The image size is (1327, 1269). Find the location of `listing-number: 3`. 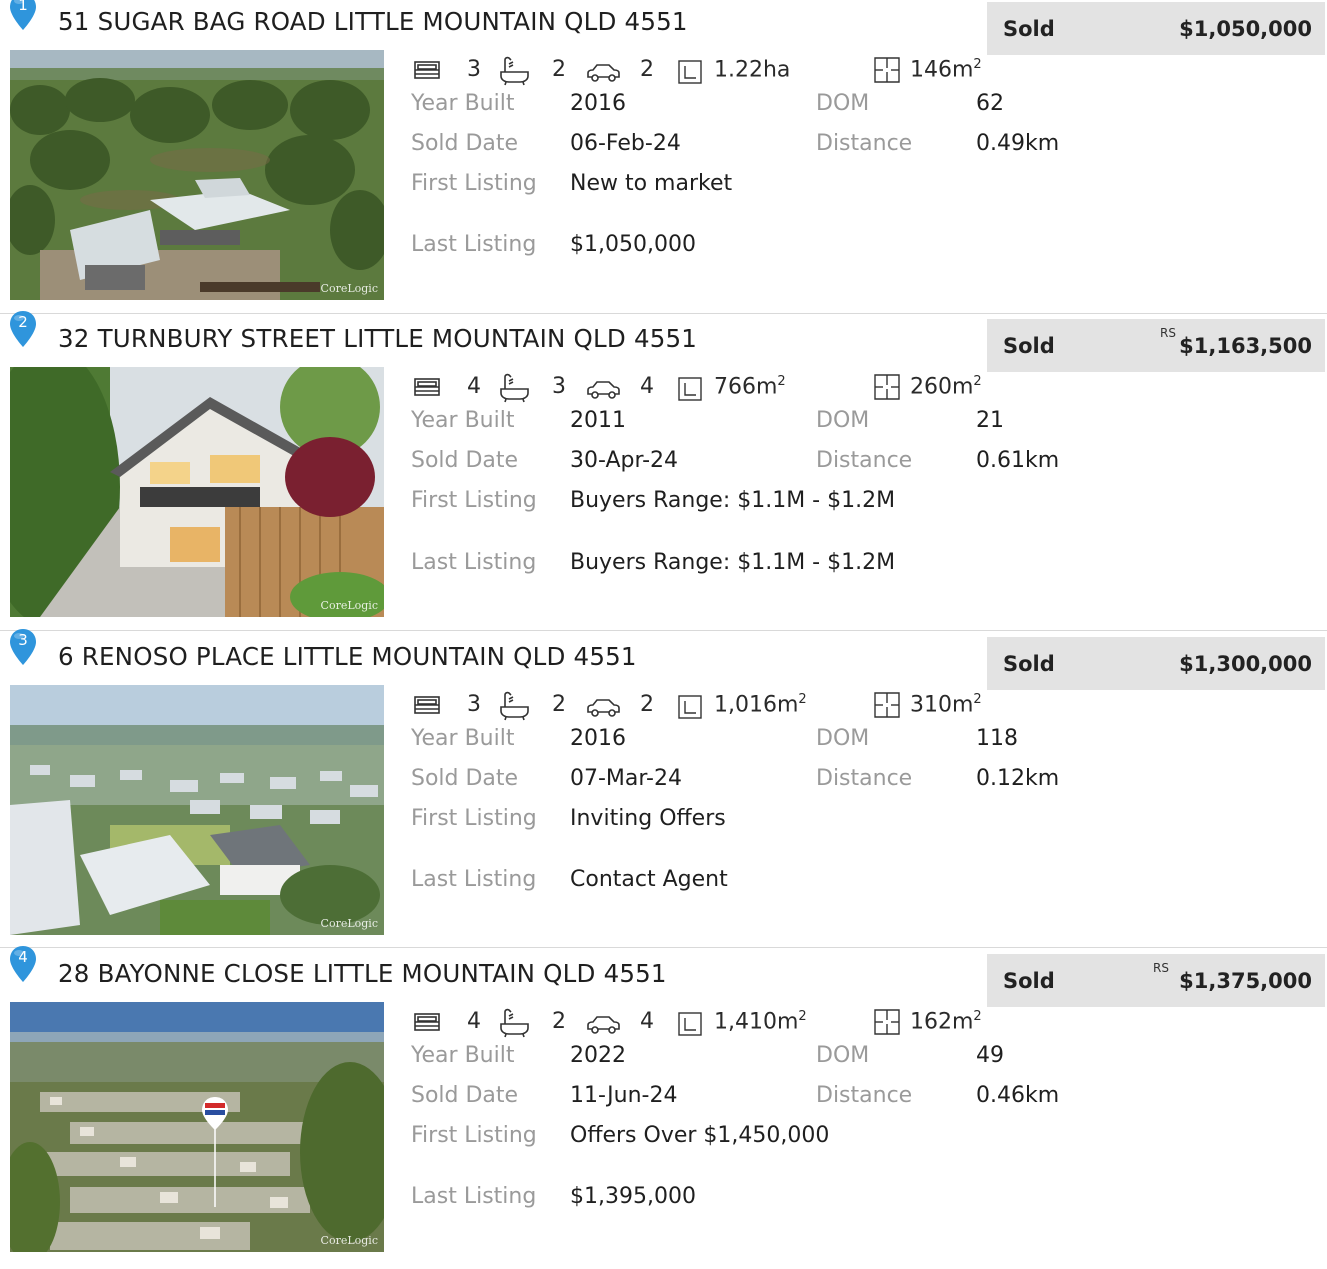

listing-number: 3 is located at coordinates (23, 640).